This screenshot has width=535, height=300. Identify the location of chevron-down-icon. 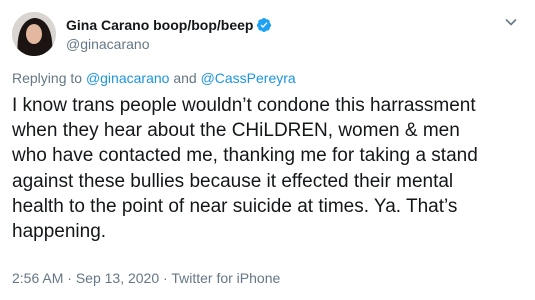
(511, 22).